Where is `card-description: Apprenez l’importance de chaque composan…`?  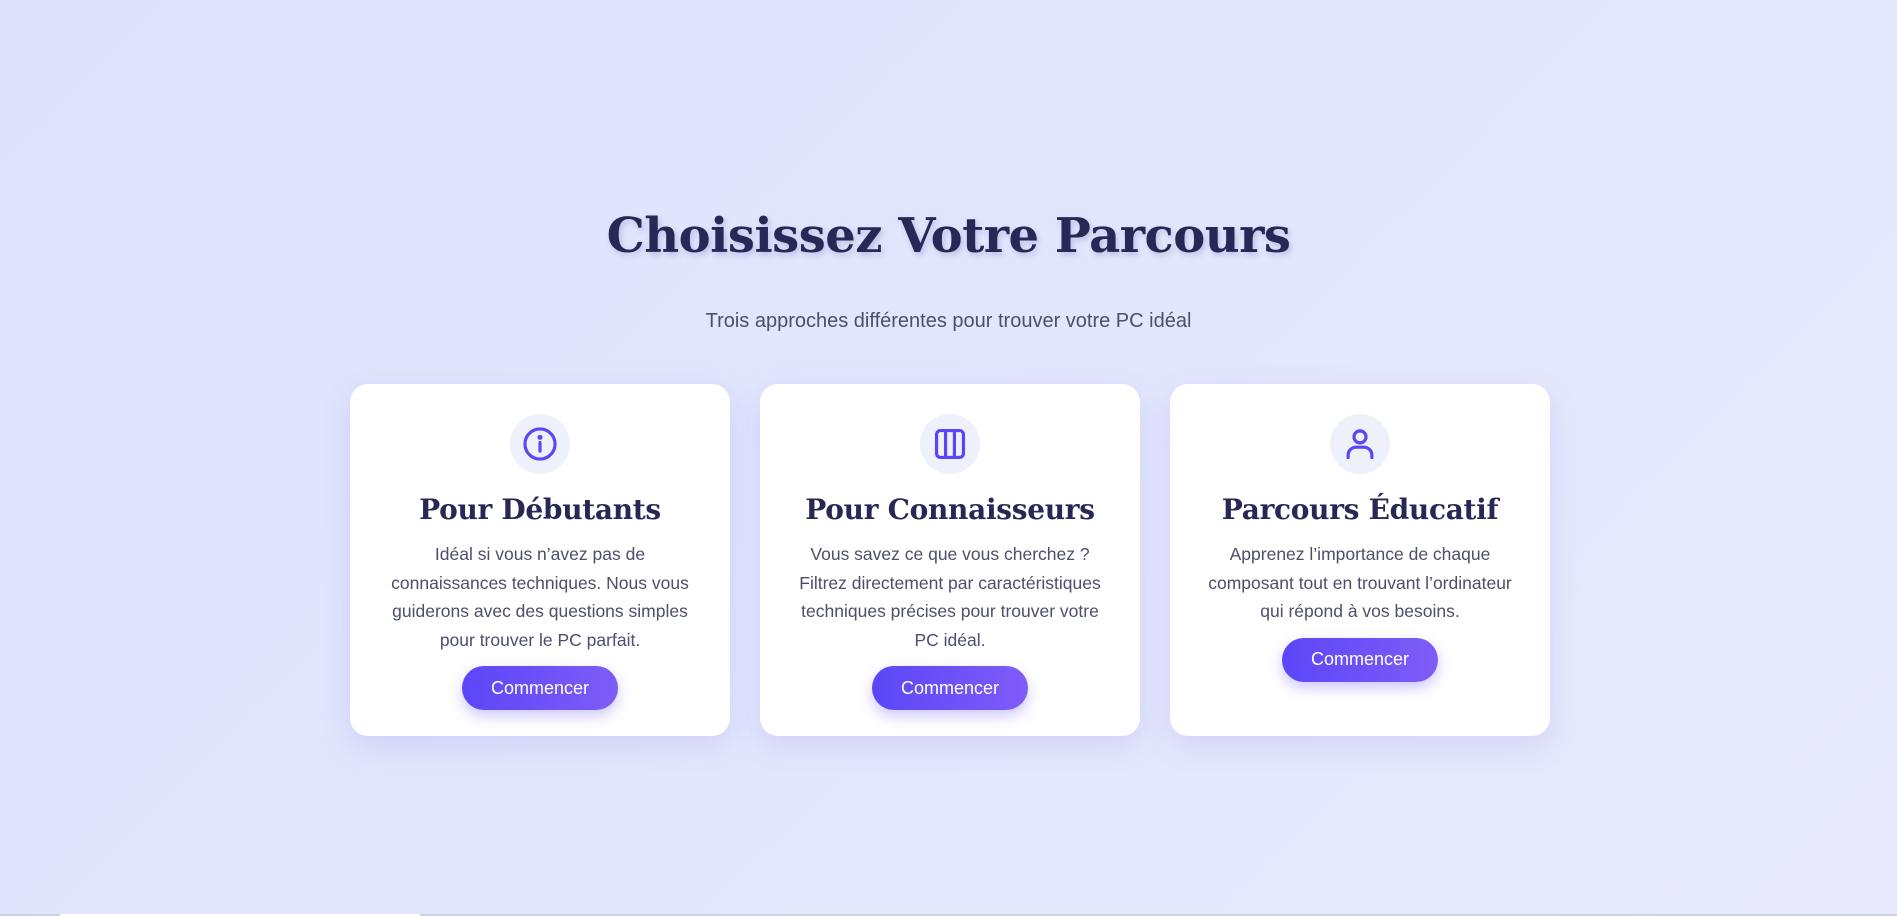 card-description: Apprenez l’importance de chaque composan… is located at coordinates (1360, 582).